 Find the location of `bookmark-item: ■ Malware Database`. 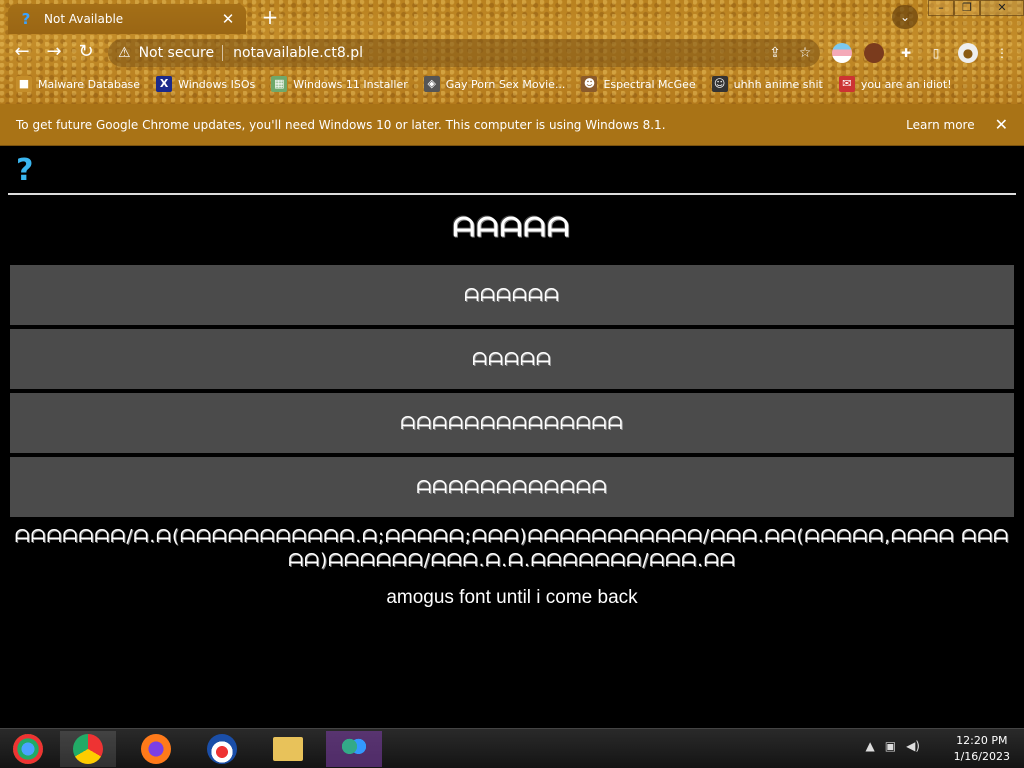

bookmark-item: ■ Malware Database is located at coordinates (78, 84).